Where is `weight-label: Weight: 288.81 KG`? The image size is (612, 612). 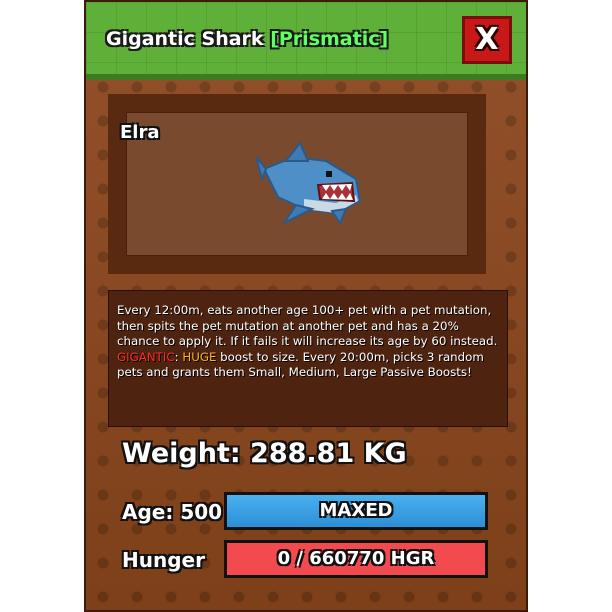
weight-label: Weight: 288.81 KG is located at coordinates (264, 453).